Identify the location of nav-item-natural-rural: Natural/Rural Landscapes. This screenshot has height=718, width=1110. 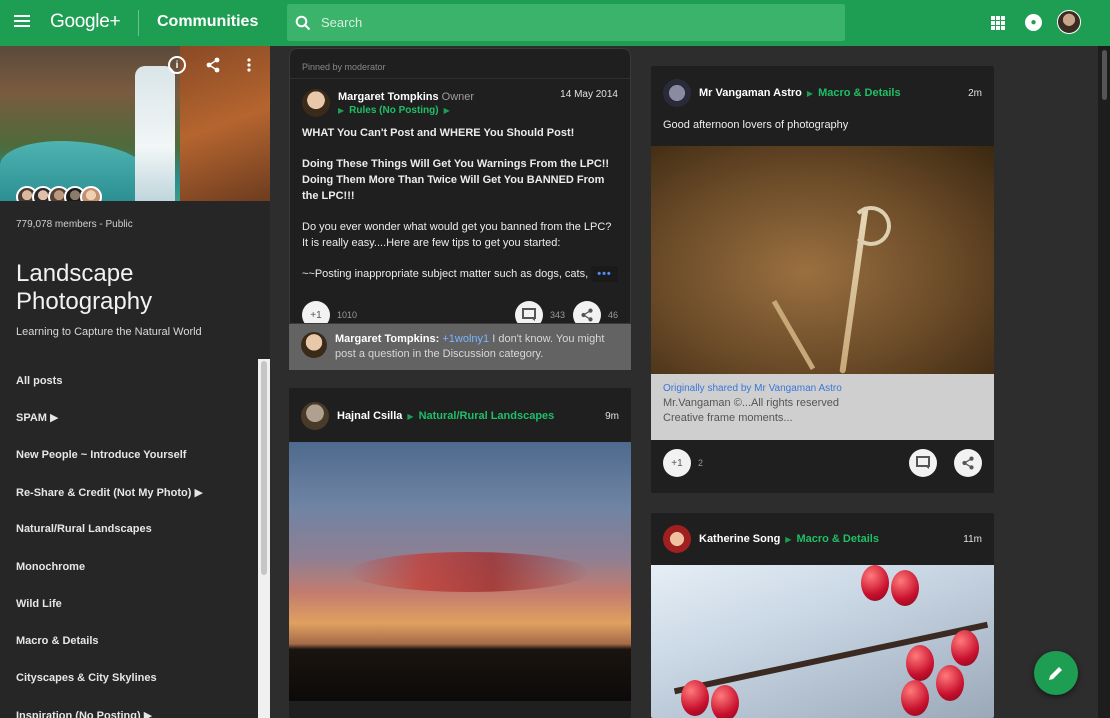
(129, 529).